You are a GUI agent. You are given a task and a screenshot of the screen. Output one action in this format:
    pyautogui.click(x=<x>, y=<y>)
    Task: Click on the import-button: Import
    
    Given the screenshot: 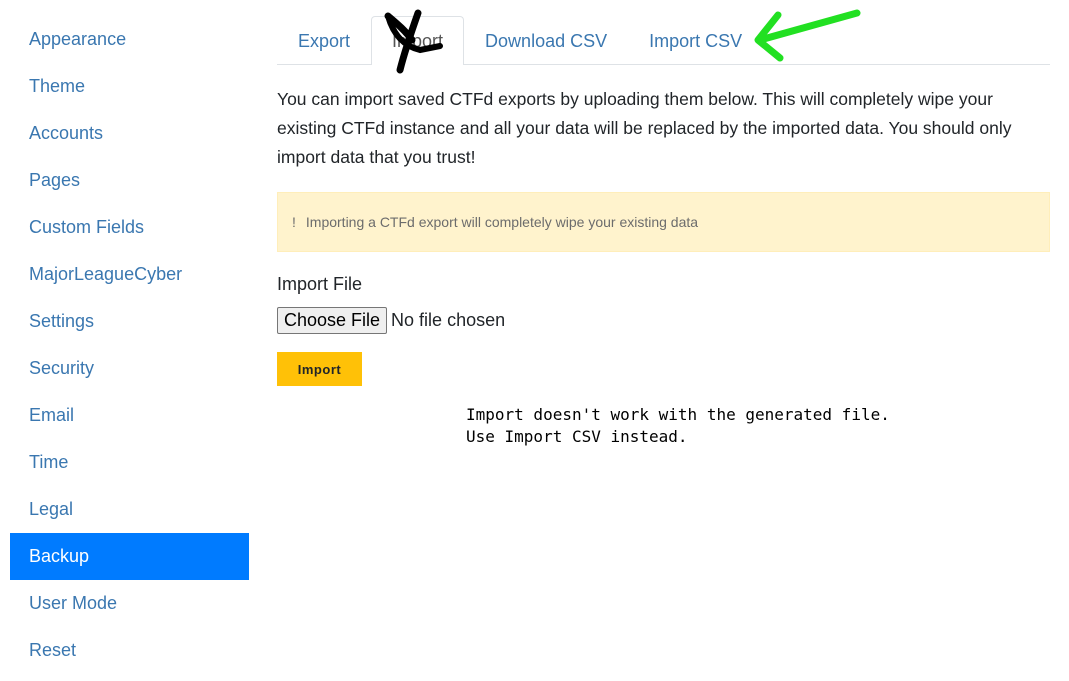 What is the action you would take?
    pyautogui.click(x=319, y=369)
    